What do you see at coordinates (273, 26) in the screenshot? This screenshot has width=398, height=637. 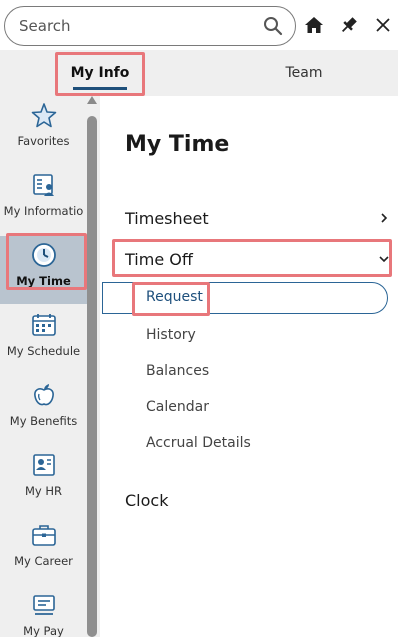 I see `search-icon` at bounding box center [273, 26].